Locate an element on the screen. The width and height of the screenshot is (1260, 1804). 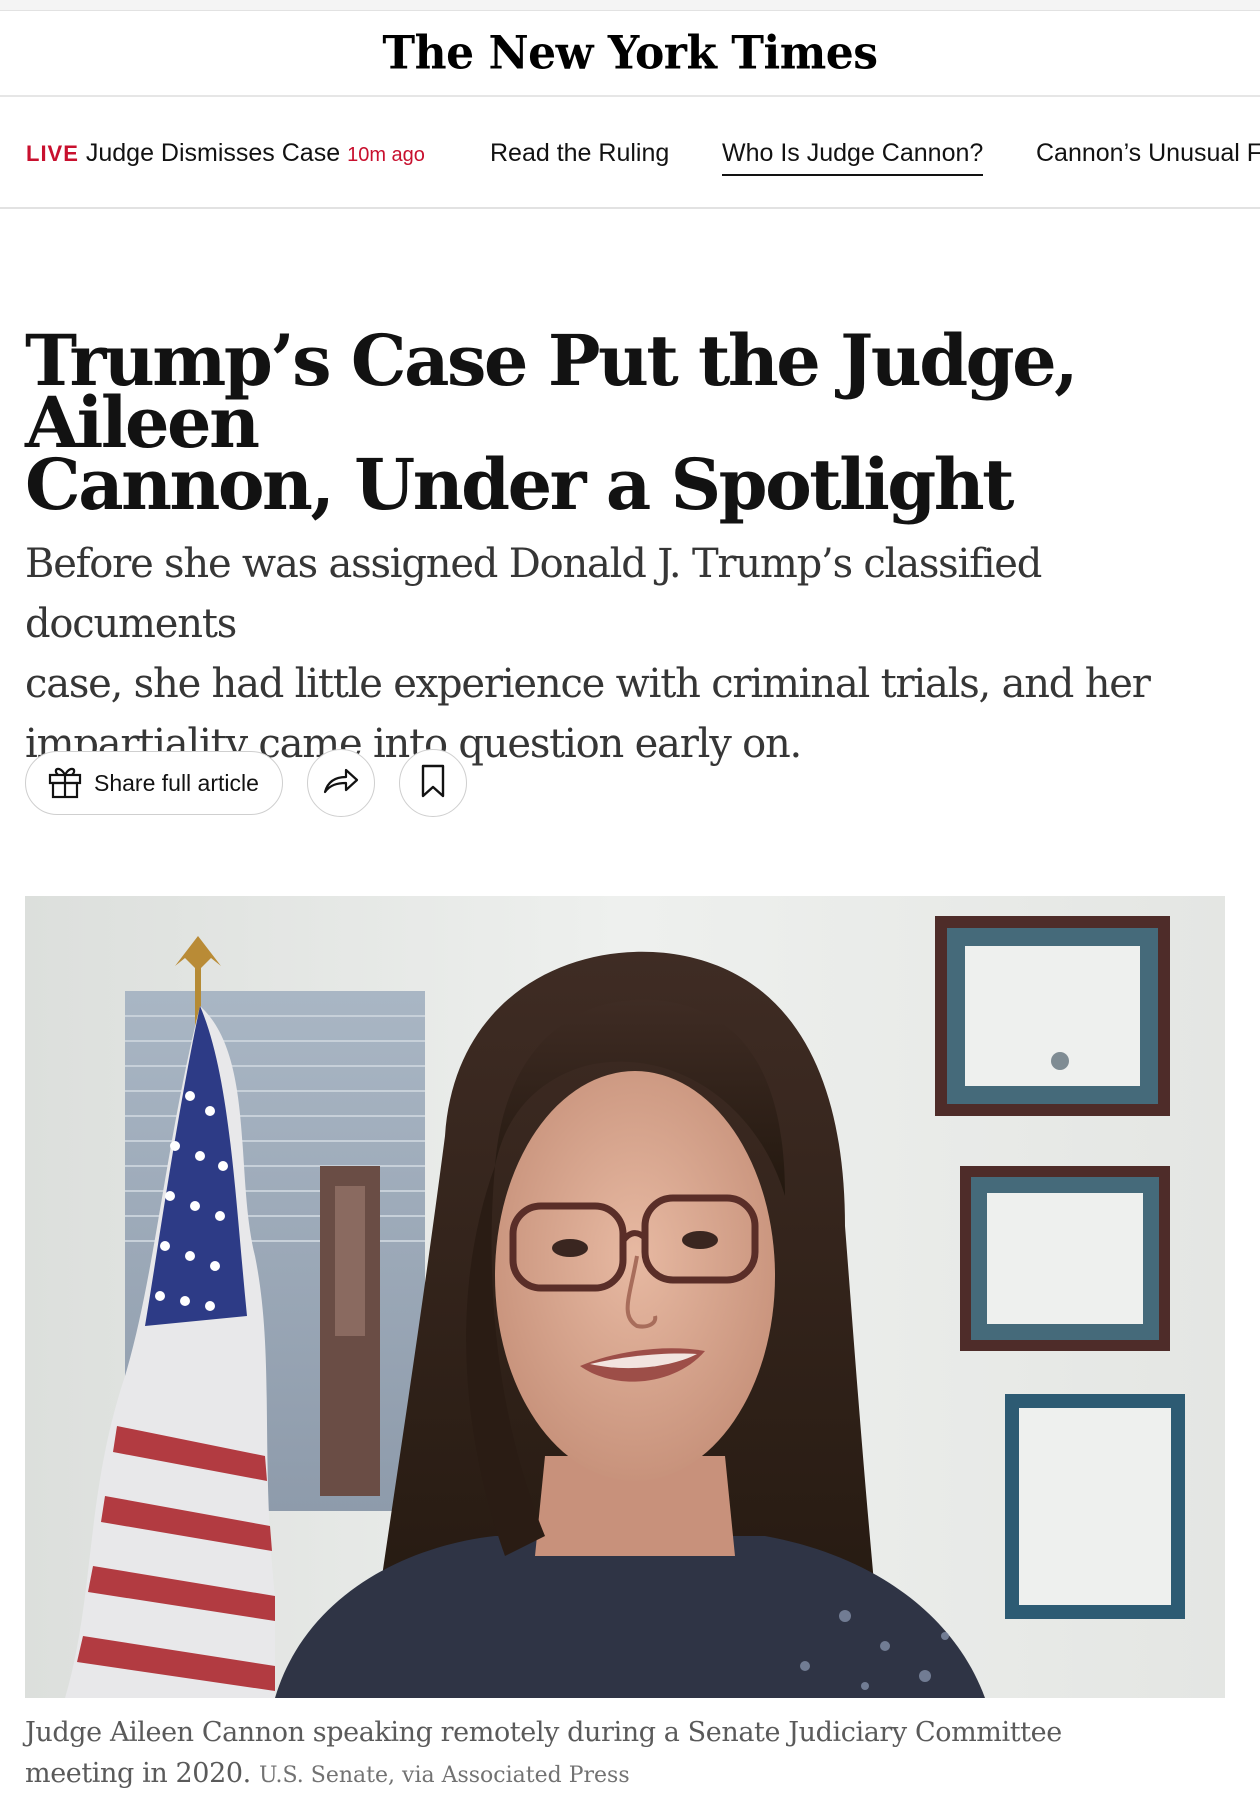
share-full-article-button: Share full article is located at coordinates (154, 783).